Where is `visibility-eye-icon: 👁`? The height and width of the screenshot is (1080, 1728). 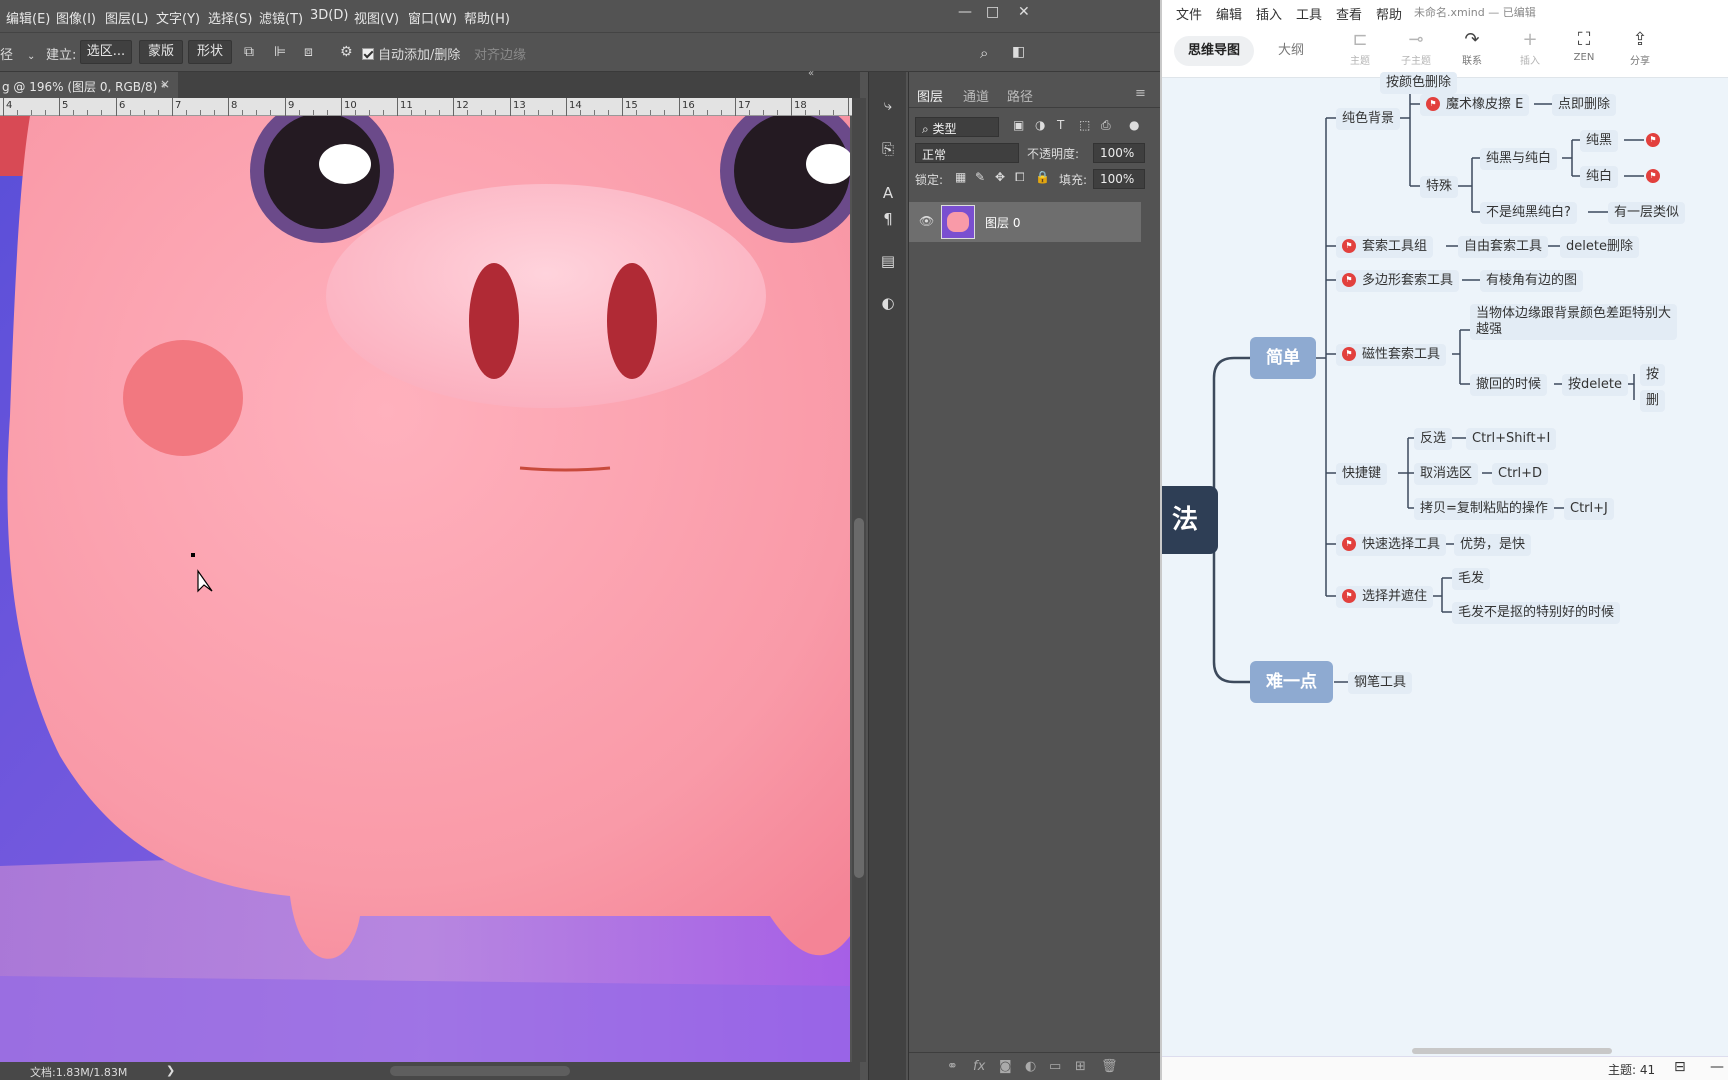 visibility-eye-icon: 👁 is located at coordinates (926, 221).